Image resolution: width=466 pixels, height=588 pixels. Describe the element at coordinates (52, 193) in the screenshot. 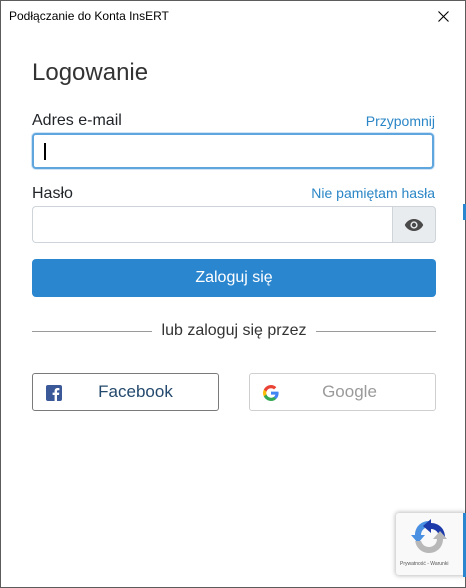

I see `password-label: Hasło` at that location.